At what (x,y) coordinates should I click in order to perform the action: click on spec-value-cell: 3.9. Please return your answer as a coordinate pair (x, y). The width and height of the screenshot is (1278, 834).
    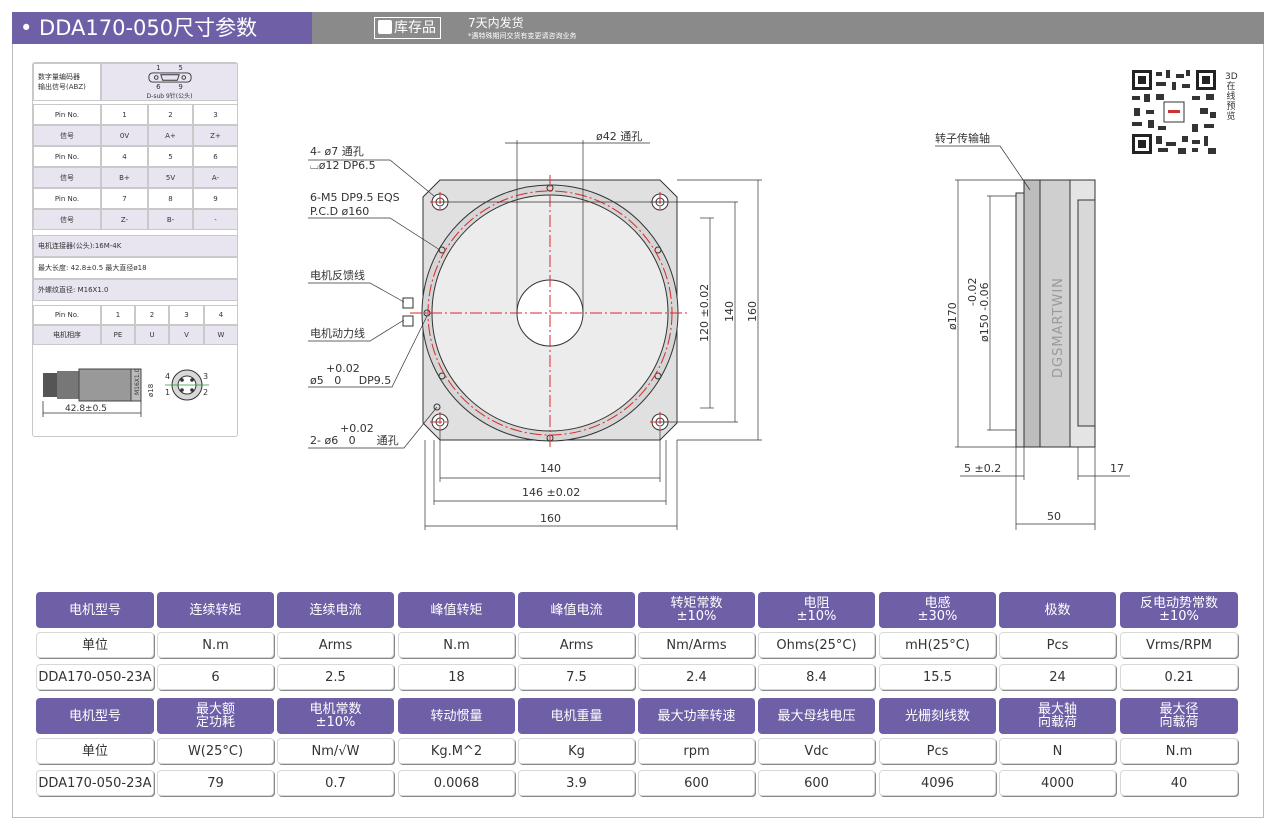
    Looking at the image, I should click on (576, 783).